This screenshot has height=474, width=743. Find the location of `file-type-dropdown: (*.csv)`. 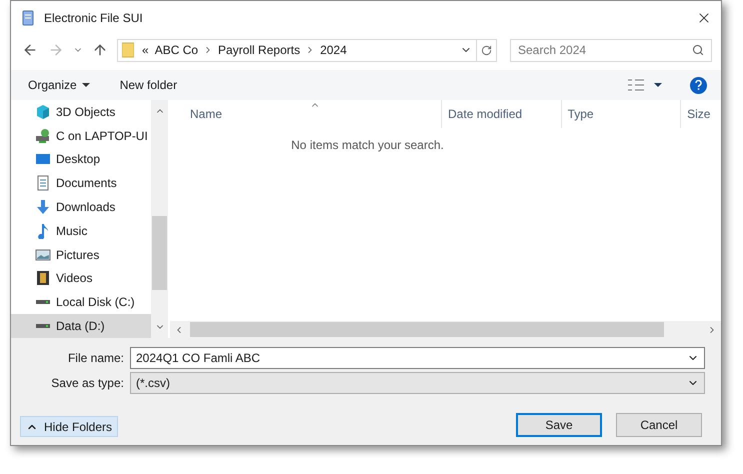

file-type-dropdown: (*.csv) is located at coordinates (417, 383).